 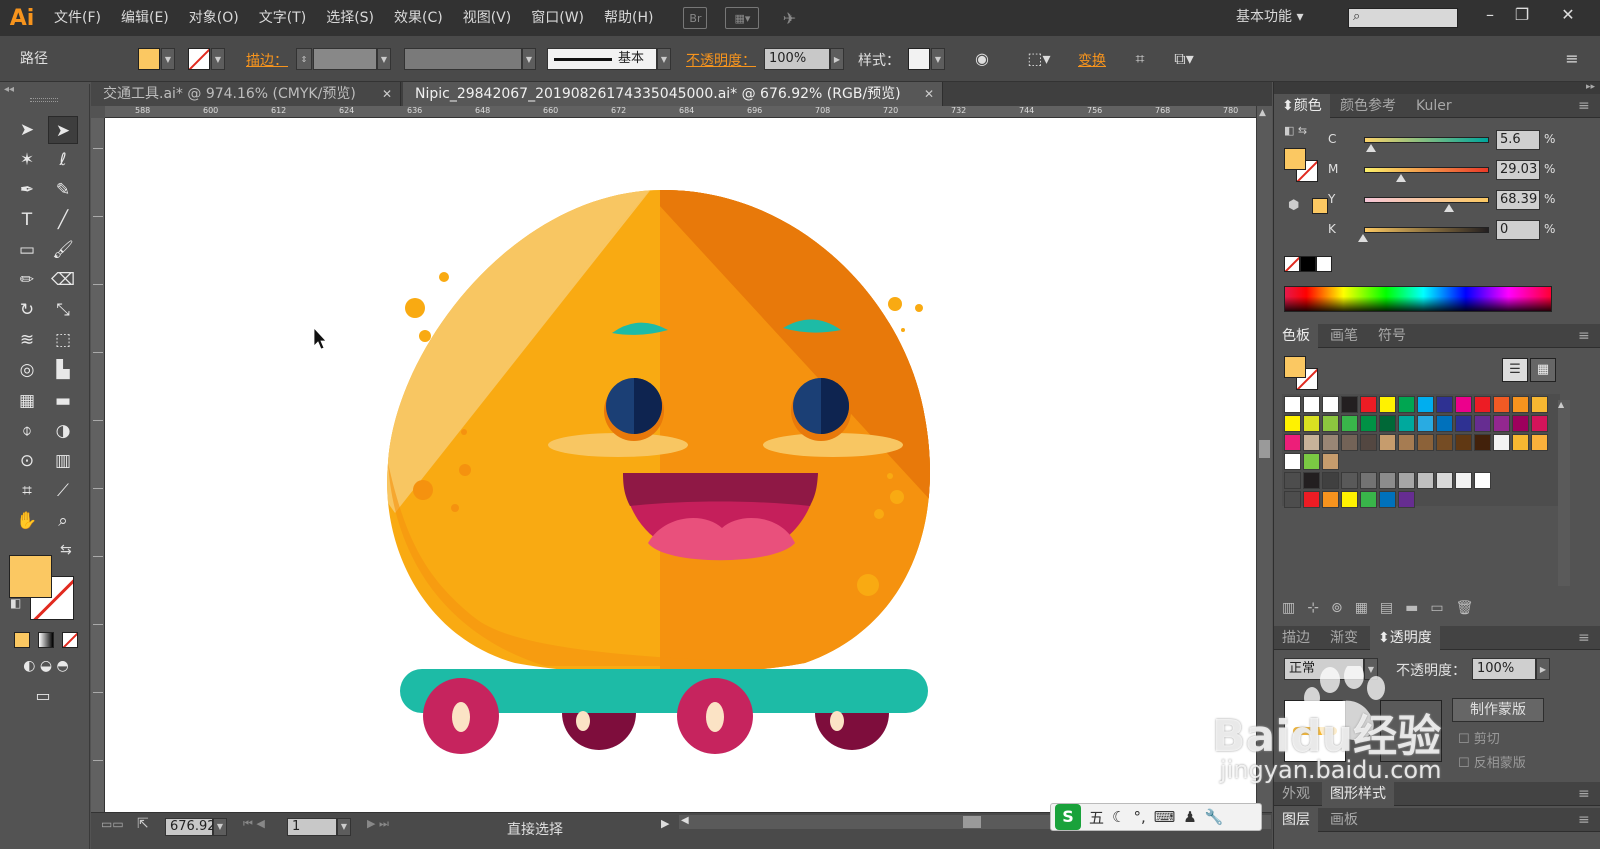 What do you see at coordinates (1518, 230) in the screenshot?
I see `black-value: 0` at bounding box center [1518, 230].